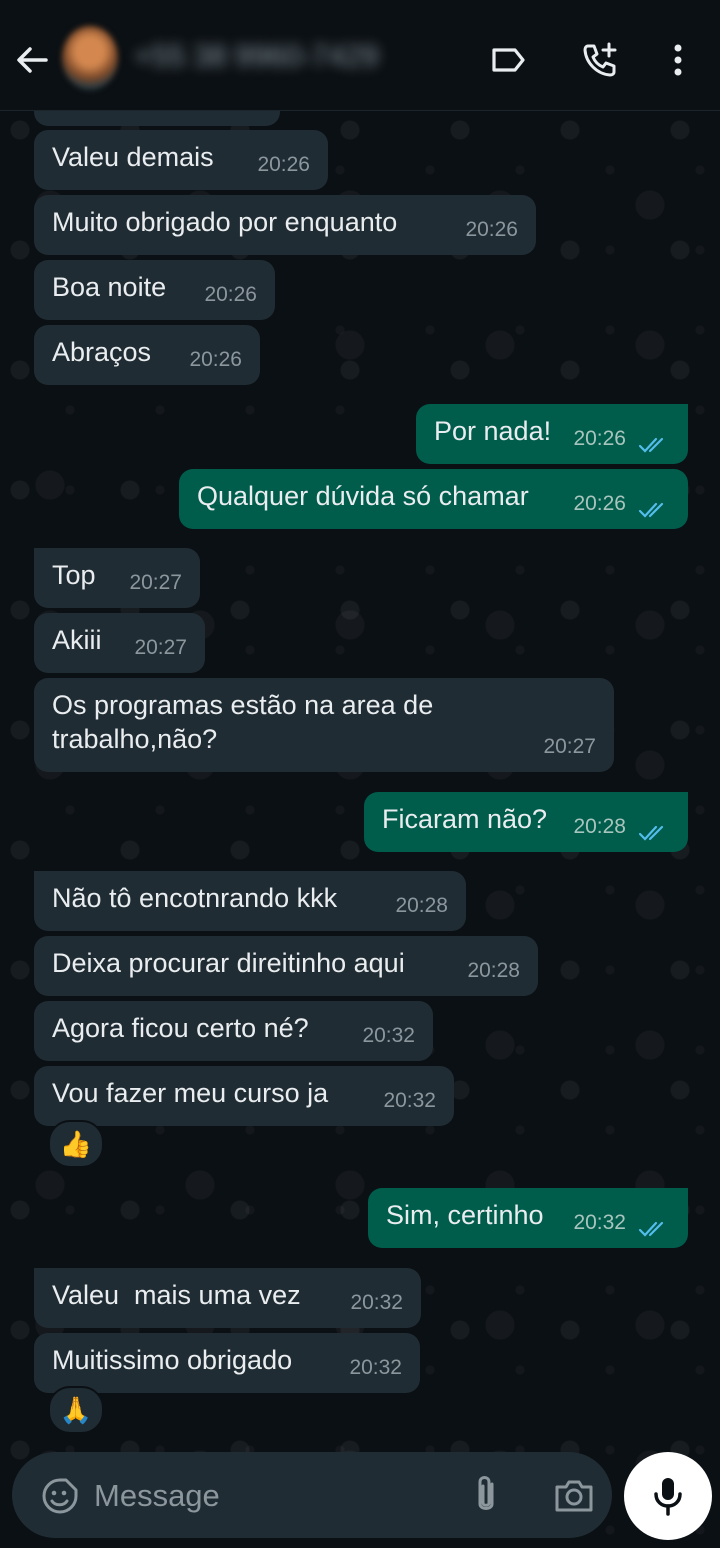 This screenshot has height=1548, width=720. What do you see at coordinates (243, 705) in the screenshot?
I see `message-text-line: Os programas estão na area de` at bounding box center [243, 705].